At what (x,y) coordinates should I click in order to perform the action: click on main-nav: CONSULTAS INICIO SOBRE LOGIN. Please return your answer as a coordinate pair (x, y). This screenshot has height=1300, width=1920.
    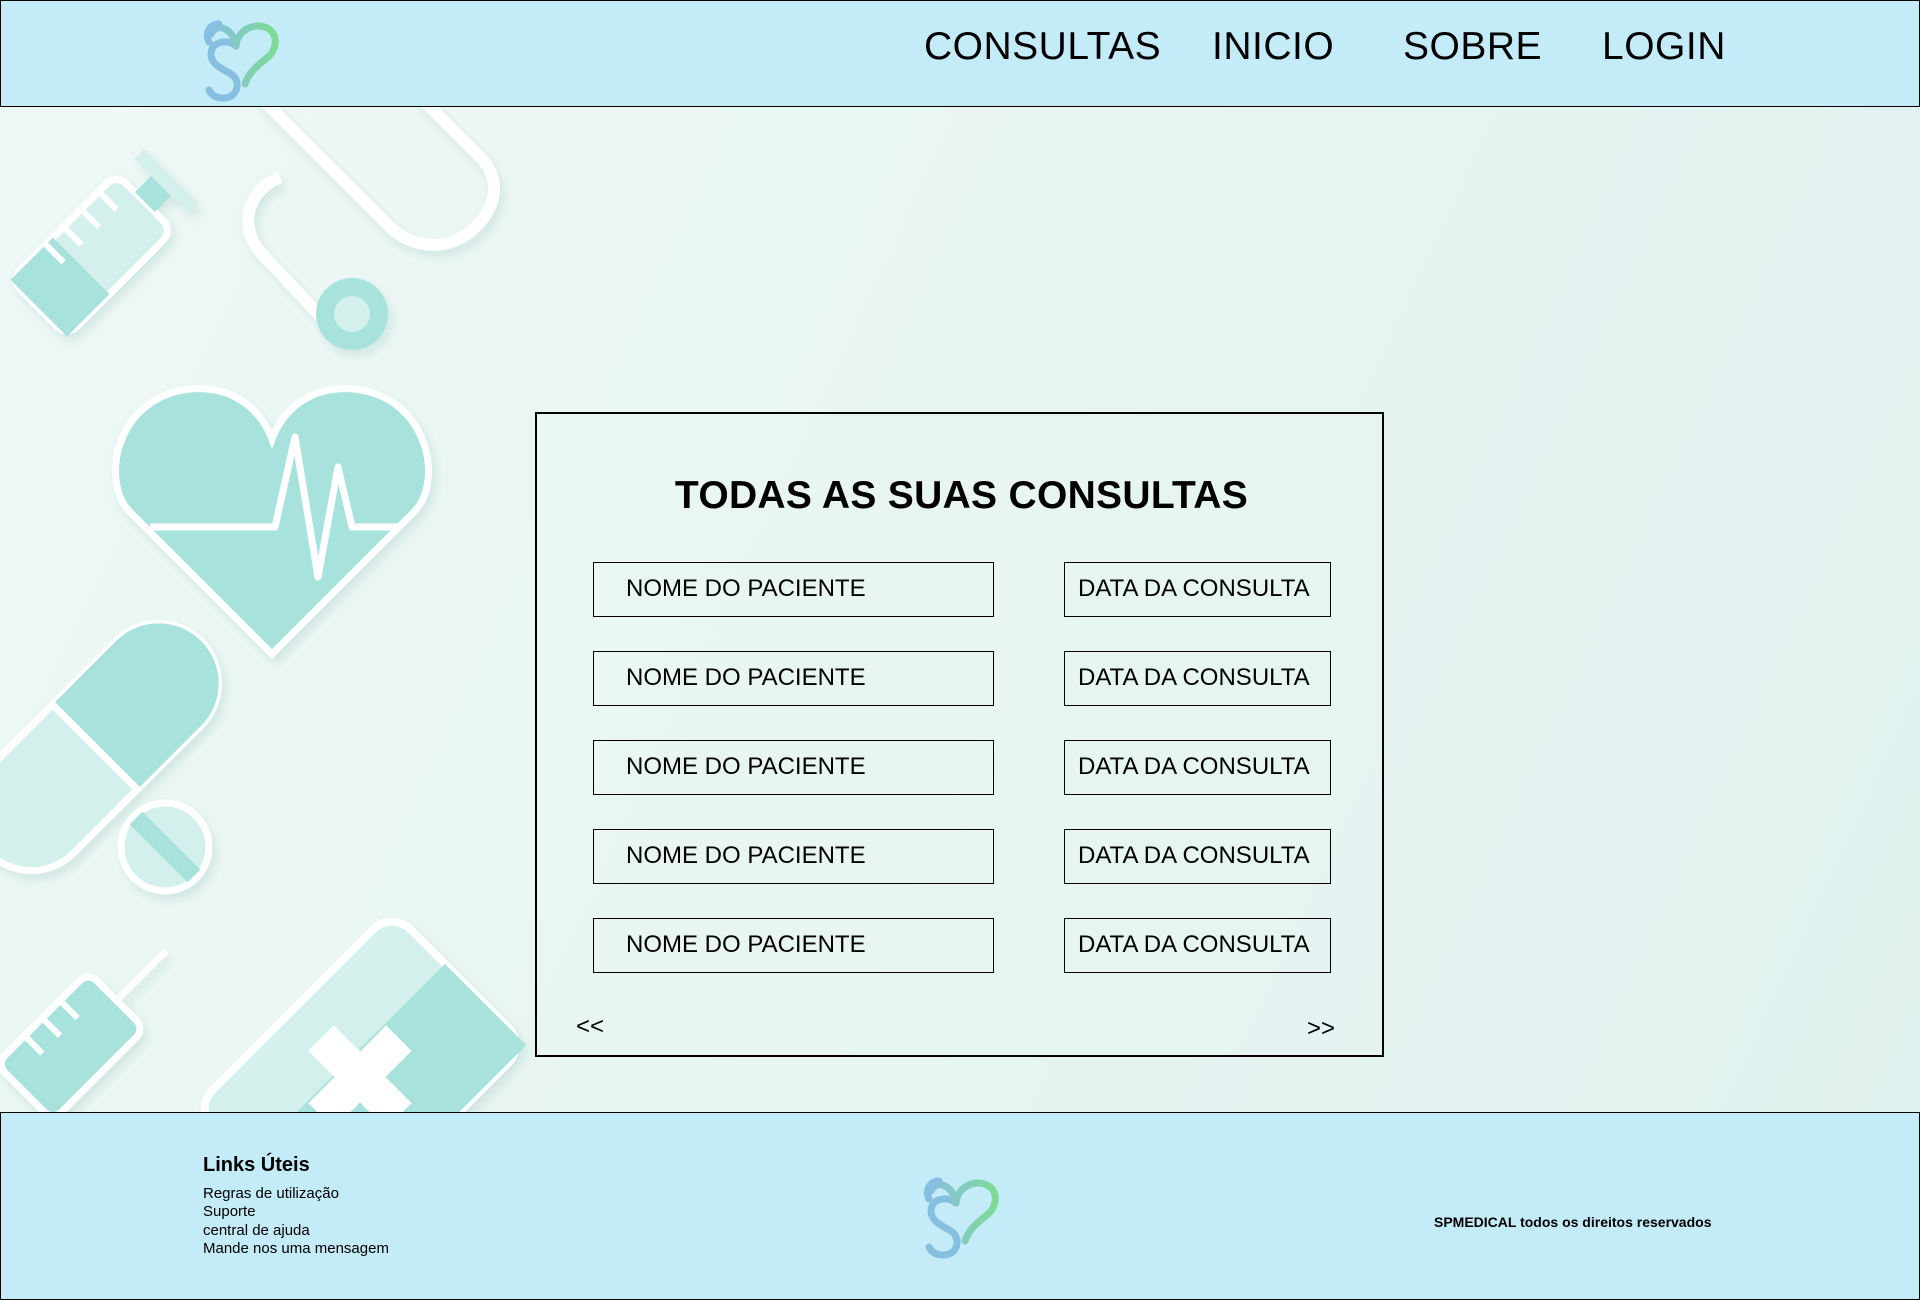
    Looking at the image, I should click on (960, 53).